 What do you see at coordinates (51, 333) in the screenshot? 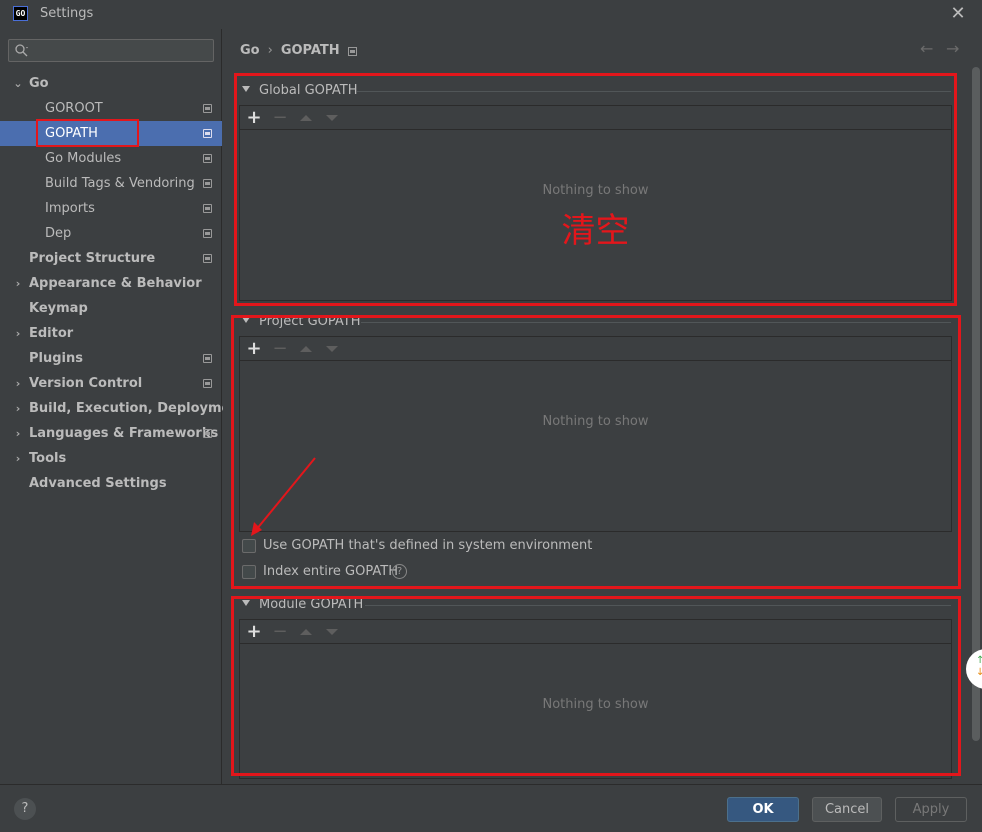
I see `sidebar-item-label: Editor` at bounding box center [51, 333].